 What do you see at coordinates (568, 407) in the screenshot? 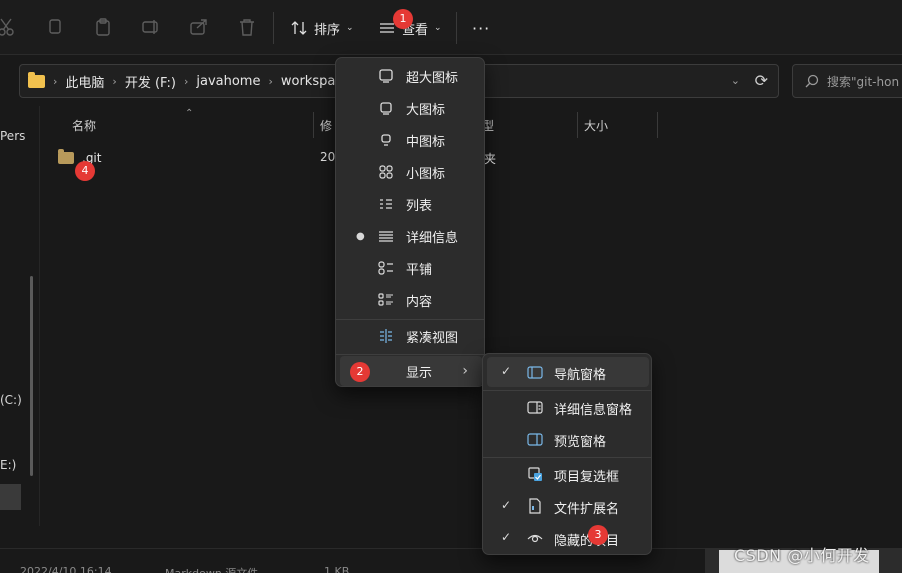
I see `submenu-item-details-pane: 详细信息窗格` at bounding box center [568, 407].